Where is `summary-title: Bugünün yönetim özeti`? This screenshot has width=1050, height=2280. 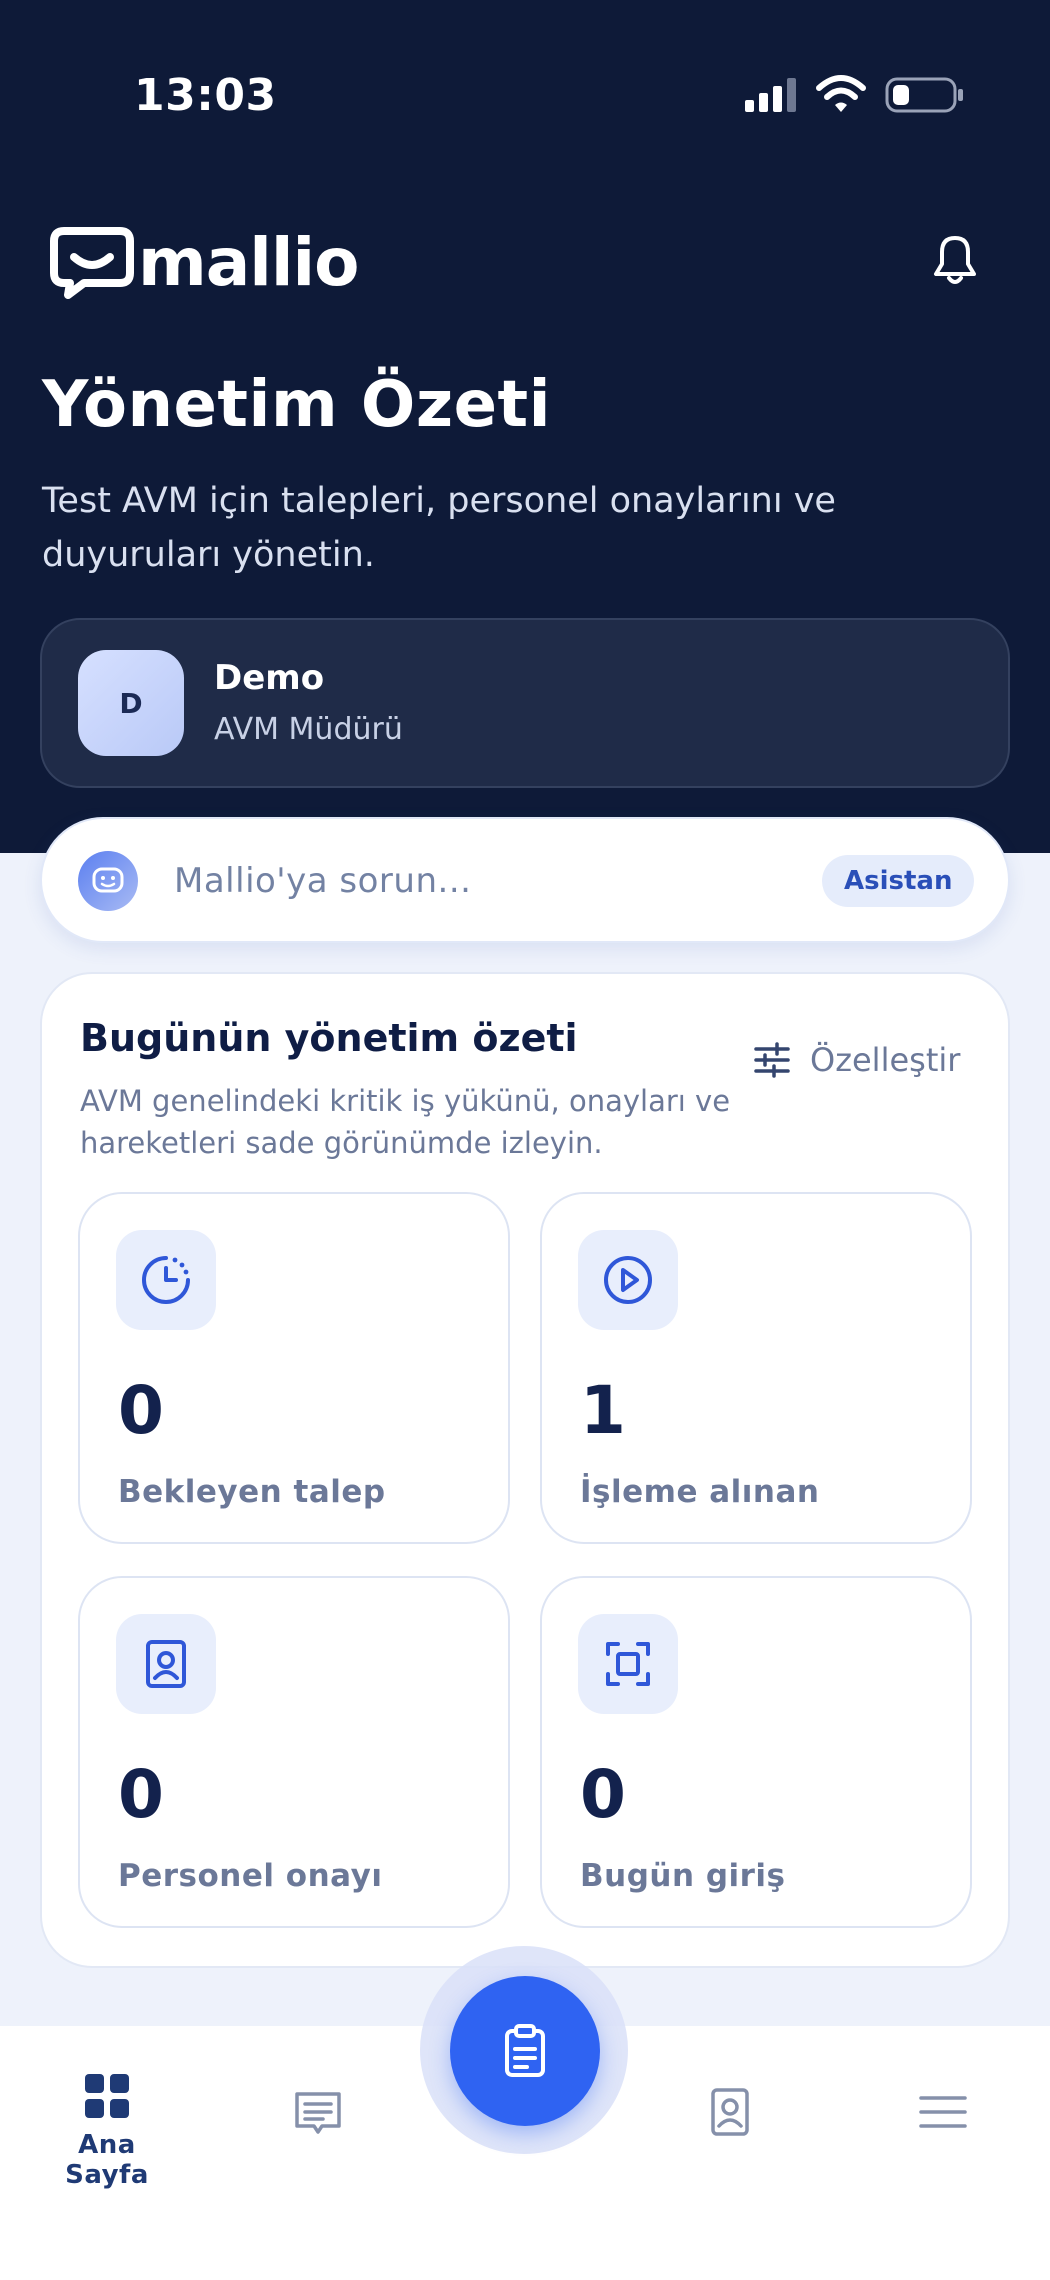
summary-title: Bugünün yönetim özeti is located at coordinates (329, 1038).